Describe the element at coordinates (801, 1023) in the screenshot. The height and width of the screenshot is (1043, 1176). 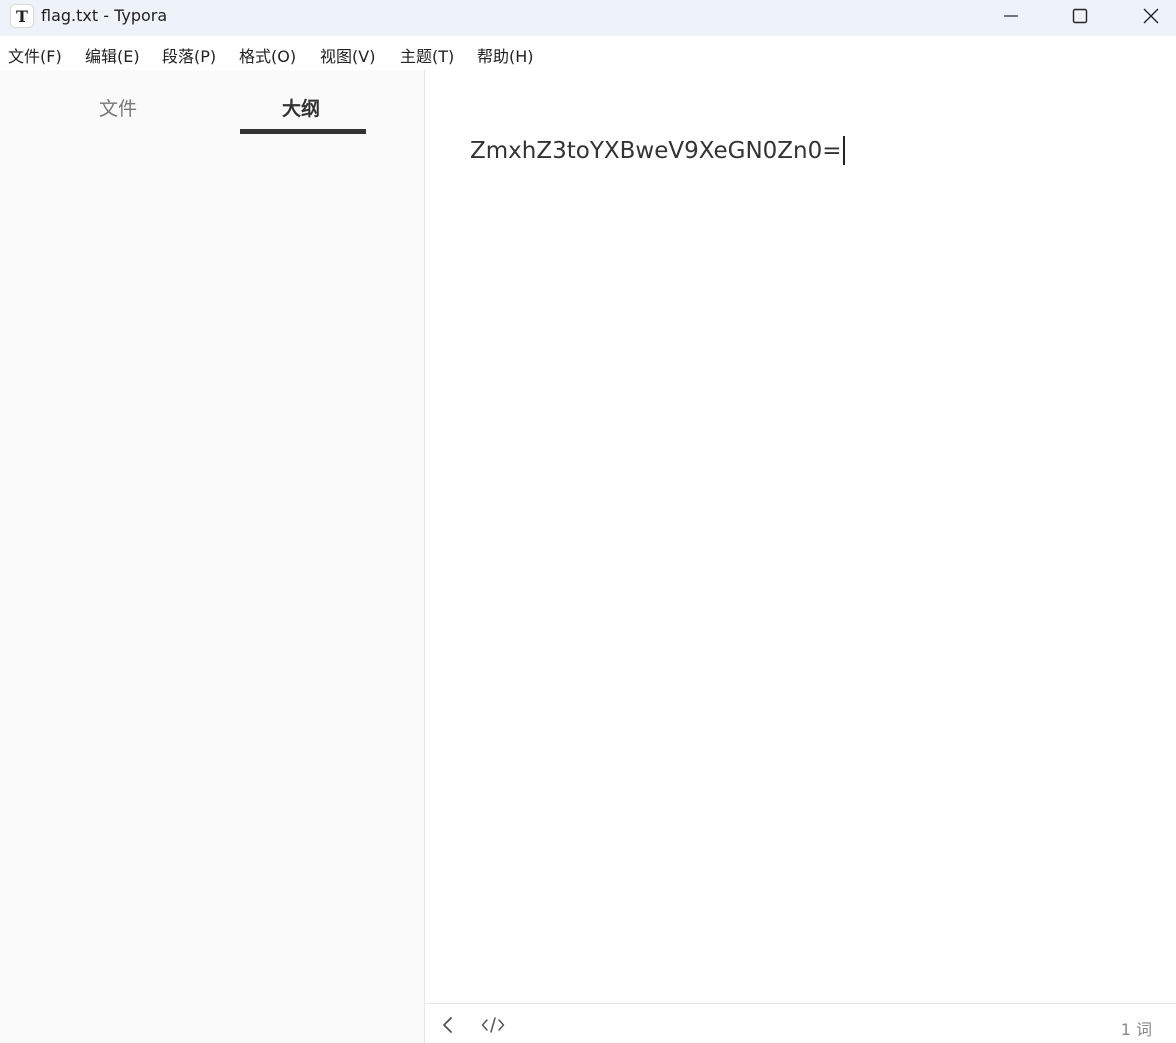
I see `status-bar: 1 词` at that location.